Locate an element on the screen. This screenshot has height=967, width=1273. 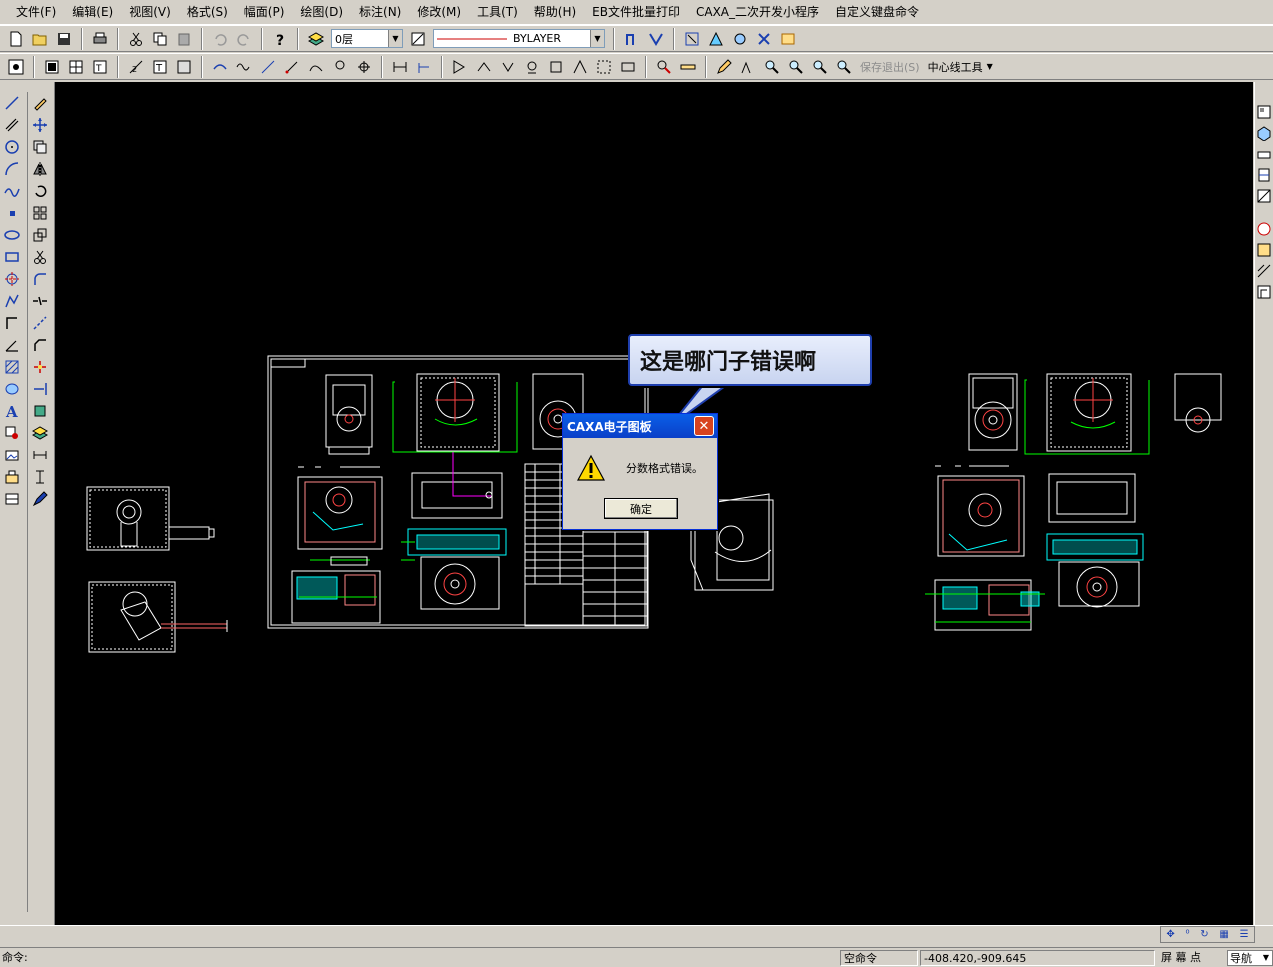
linear-dim-icon is located at coordinates (400, 67).